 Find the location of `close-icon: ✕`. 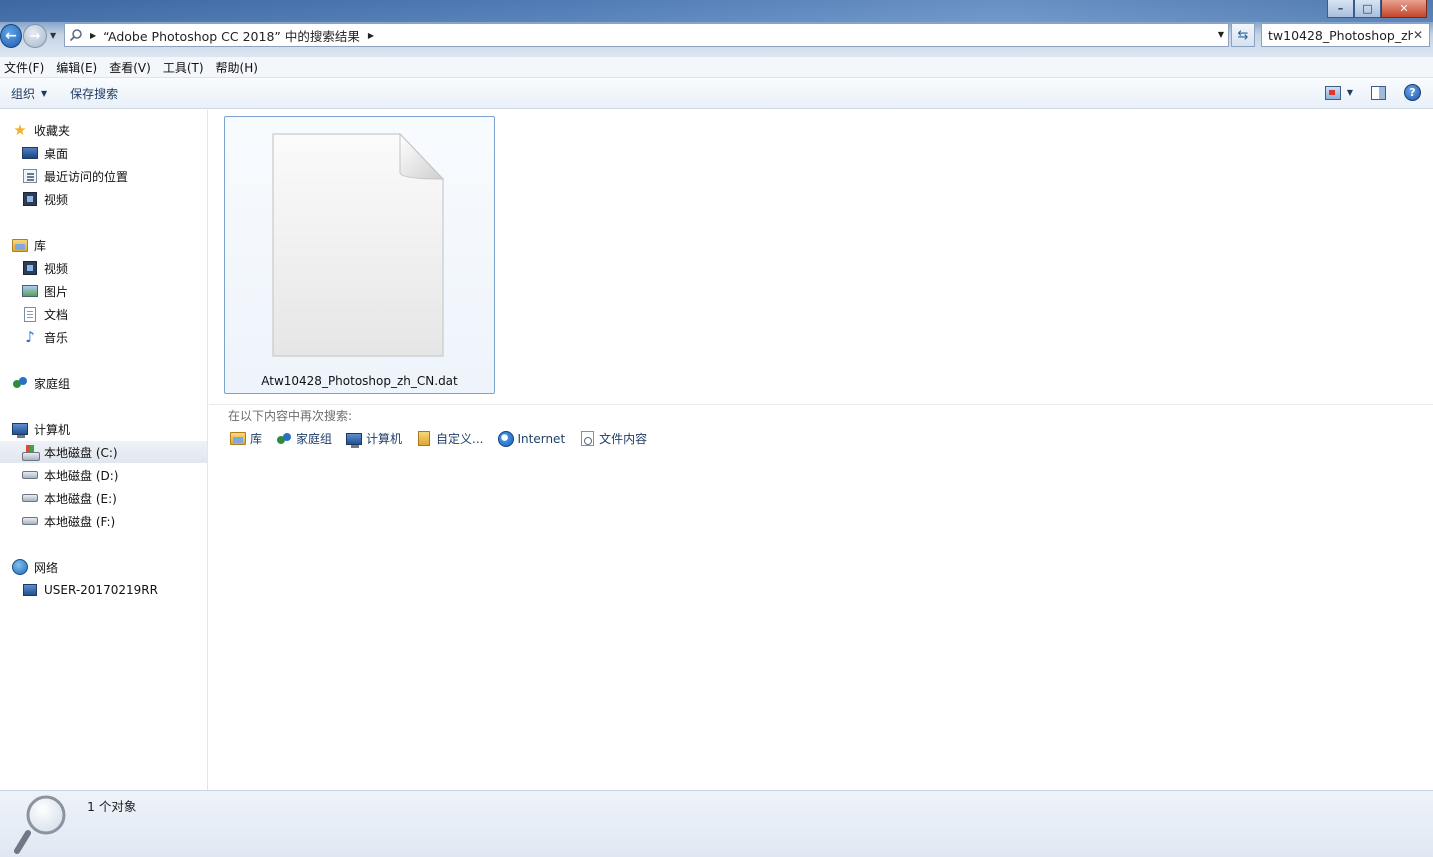

close-icon: ✕ is located at coordinates (1418, 35).